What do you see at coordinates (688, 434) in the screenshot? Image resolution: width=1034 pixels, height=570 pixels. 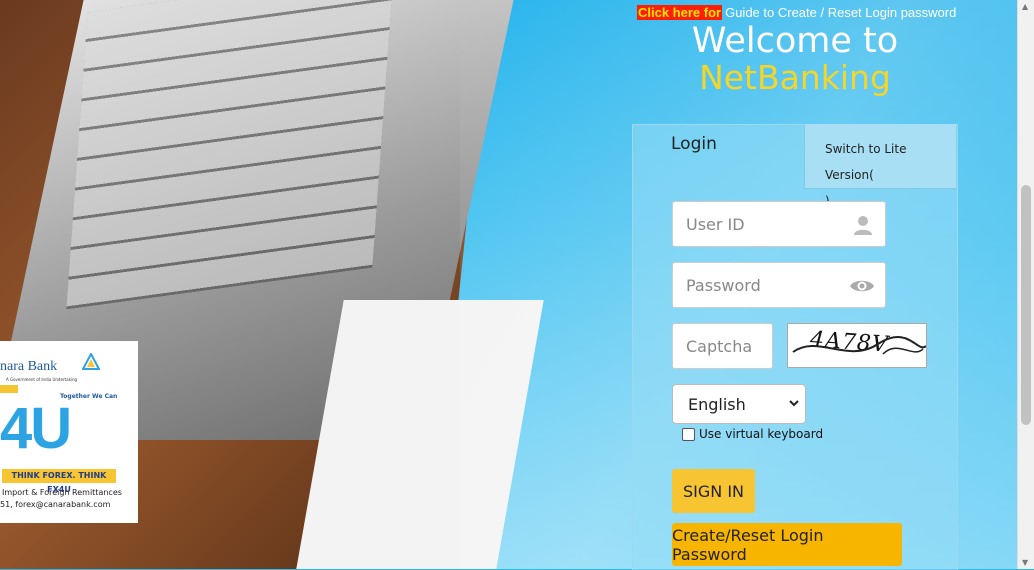 I see `virtual-keyboard-checkbox` at bounding box center [688, 434].